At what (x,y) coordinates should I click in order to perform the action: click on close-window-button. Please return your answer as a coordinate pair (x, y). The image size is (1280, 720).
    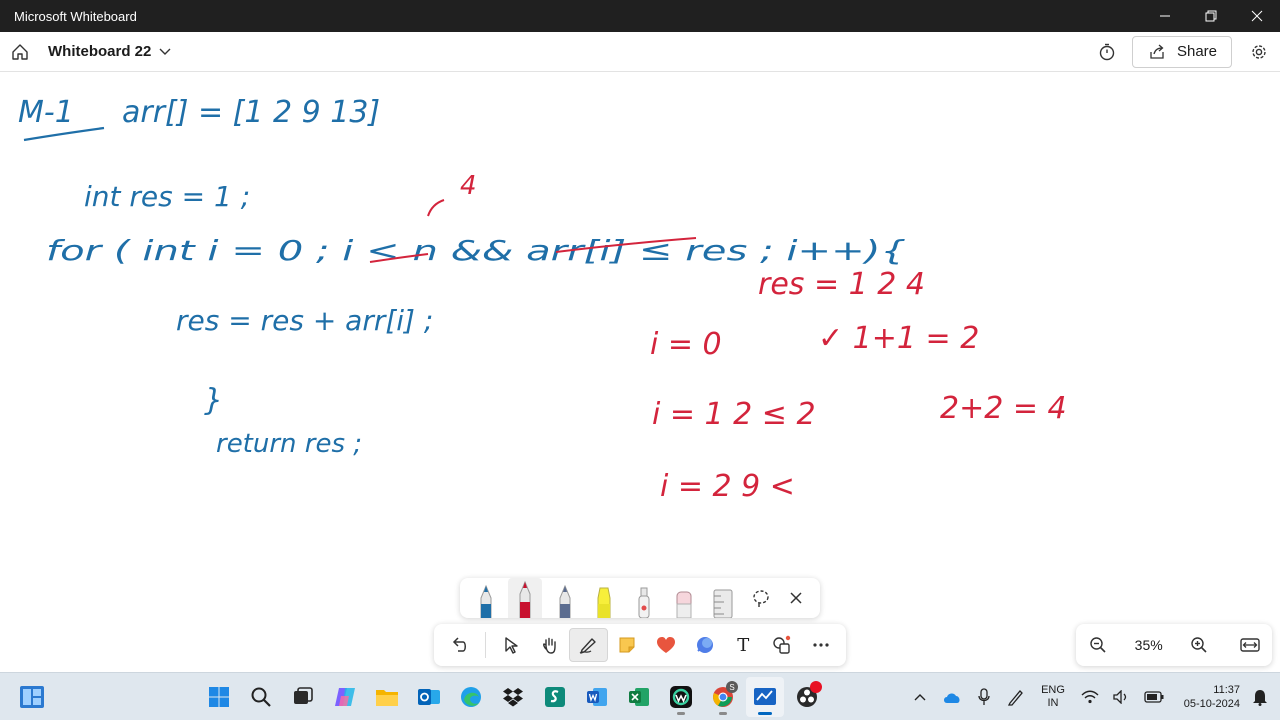
    Looking at the image, I should click on (1257, 16).